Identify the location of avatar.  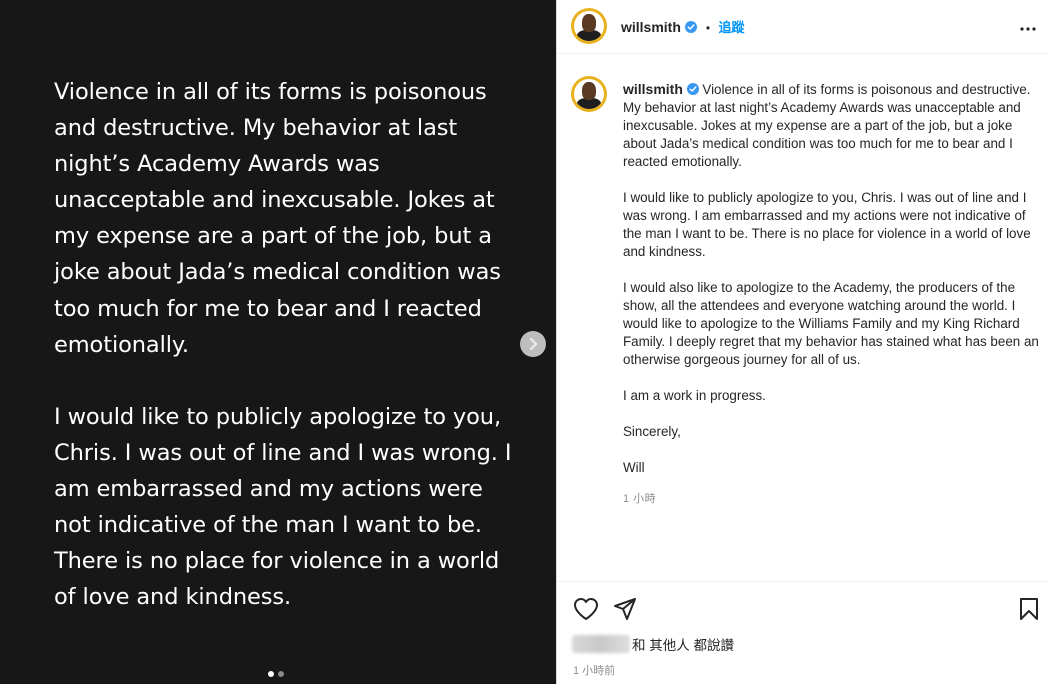
(589, 26).